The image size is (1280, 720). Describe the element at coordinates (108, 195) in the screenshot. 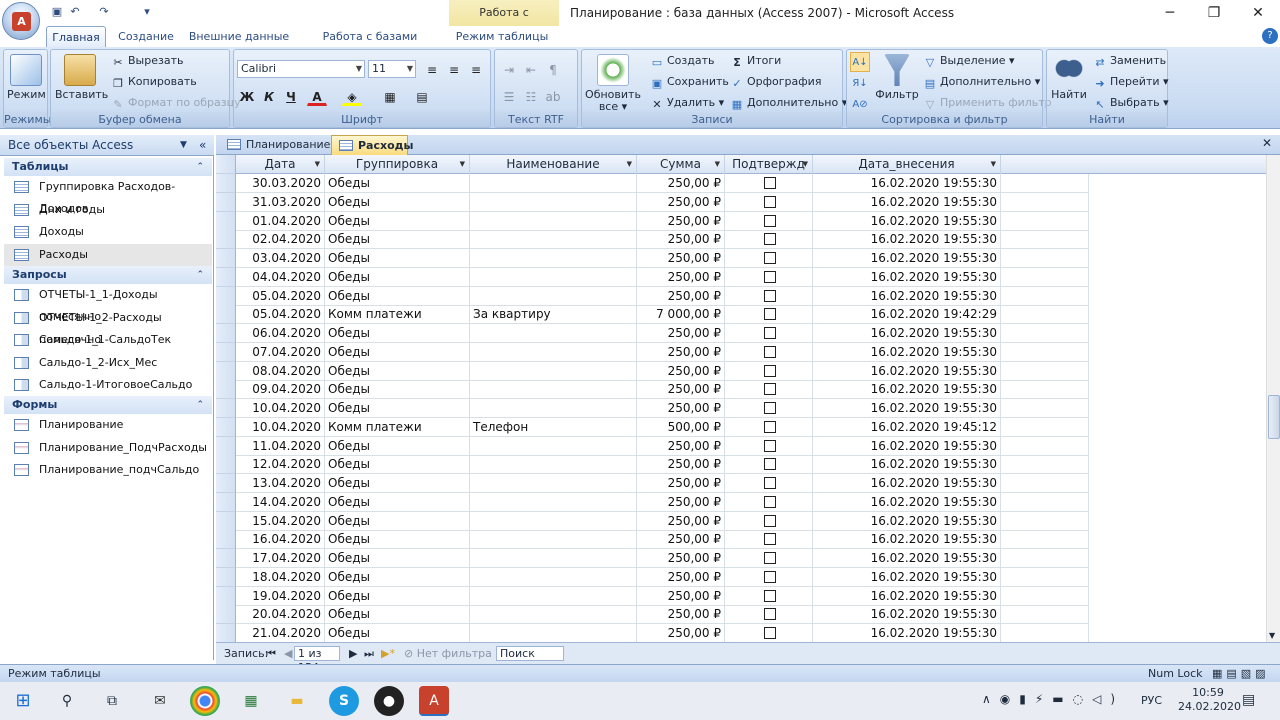

I see `nav-item: Группировка Расходов-Доходов` at that location.